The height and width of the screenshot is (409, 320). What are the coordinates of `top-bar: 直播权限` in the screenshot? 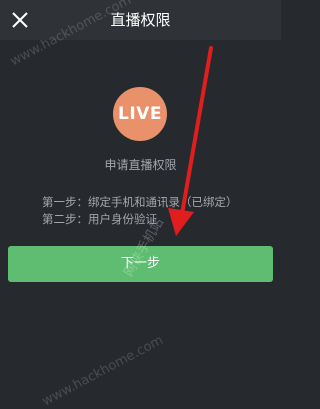 It's located at (140, 20).